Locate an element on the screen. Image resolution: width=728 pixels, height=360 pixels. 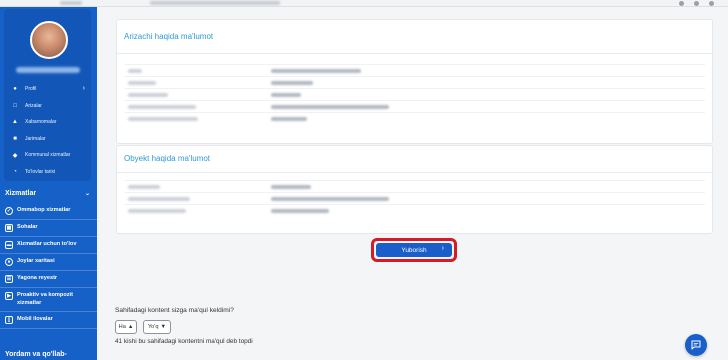
profile-menu-profil: ● Profil › is located at coordinates (47, 89).